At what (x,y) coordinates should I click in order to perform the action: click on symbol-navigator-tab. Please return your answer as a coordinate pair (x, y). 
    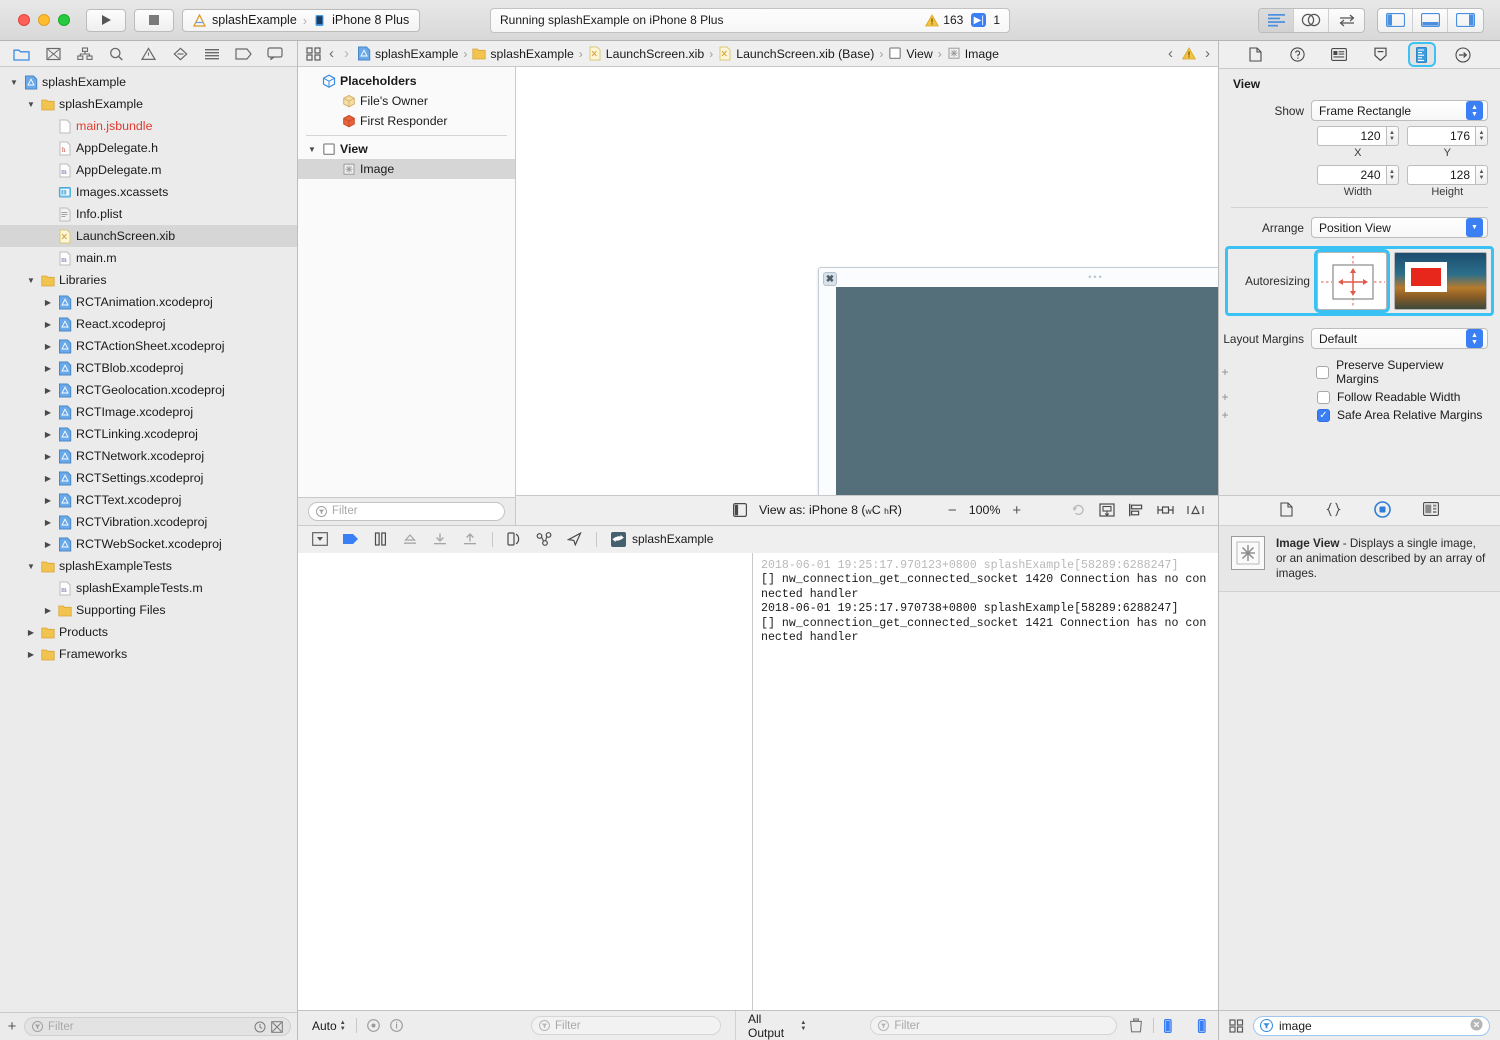
    Looking at the image, I should click on (85, 54).